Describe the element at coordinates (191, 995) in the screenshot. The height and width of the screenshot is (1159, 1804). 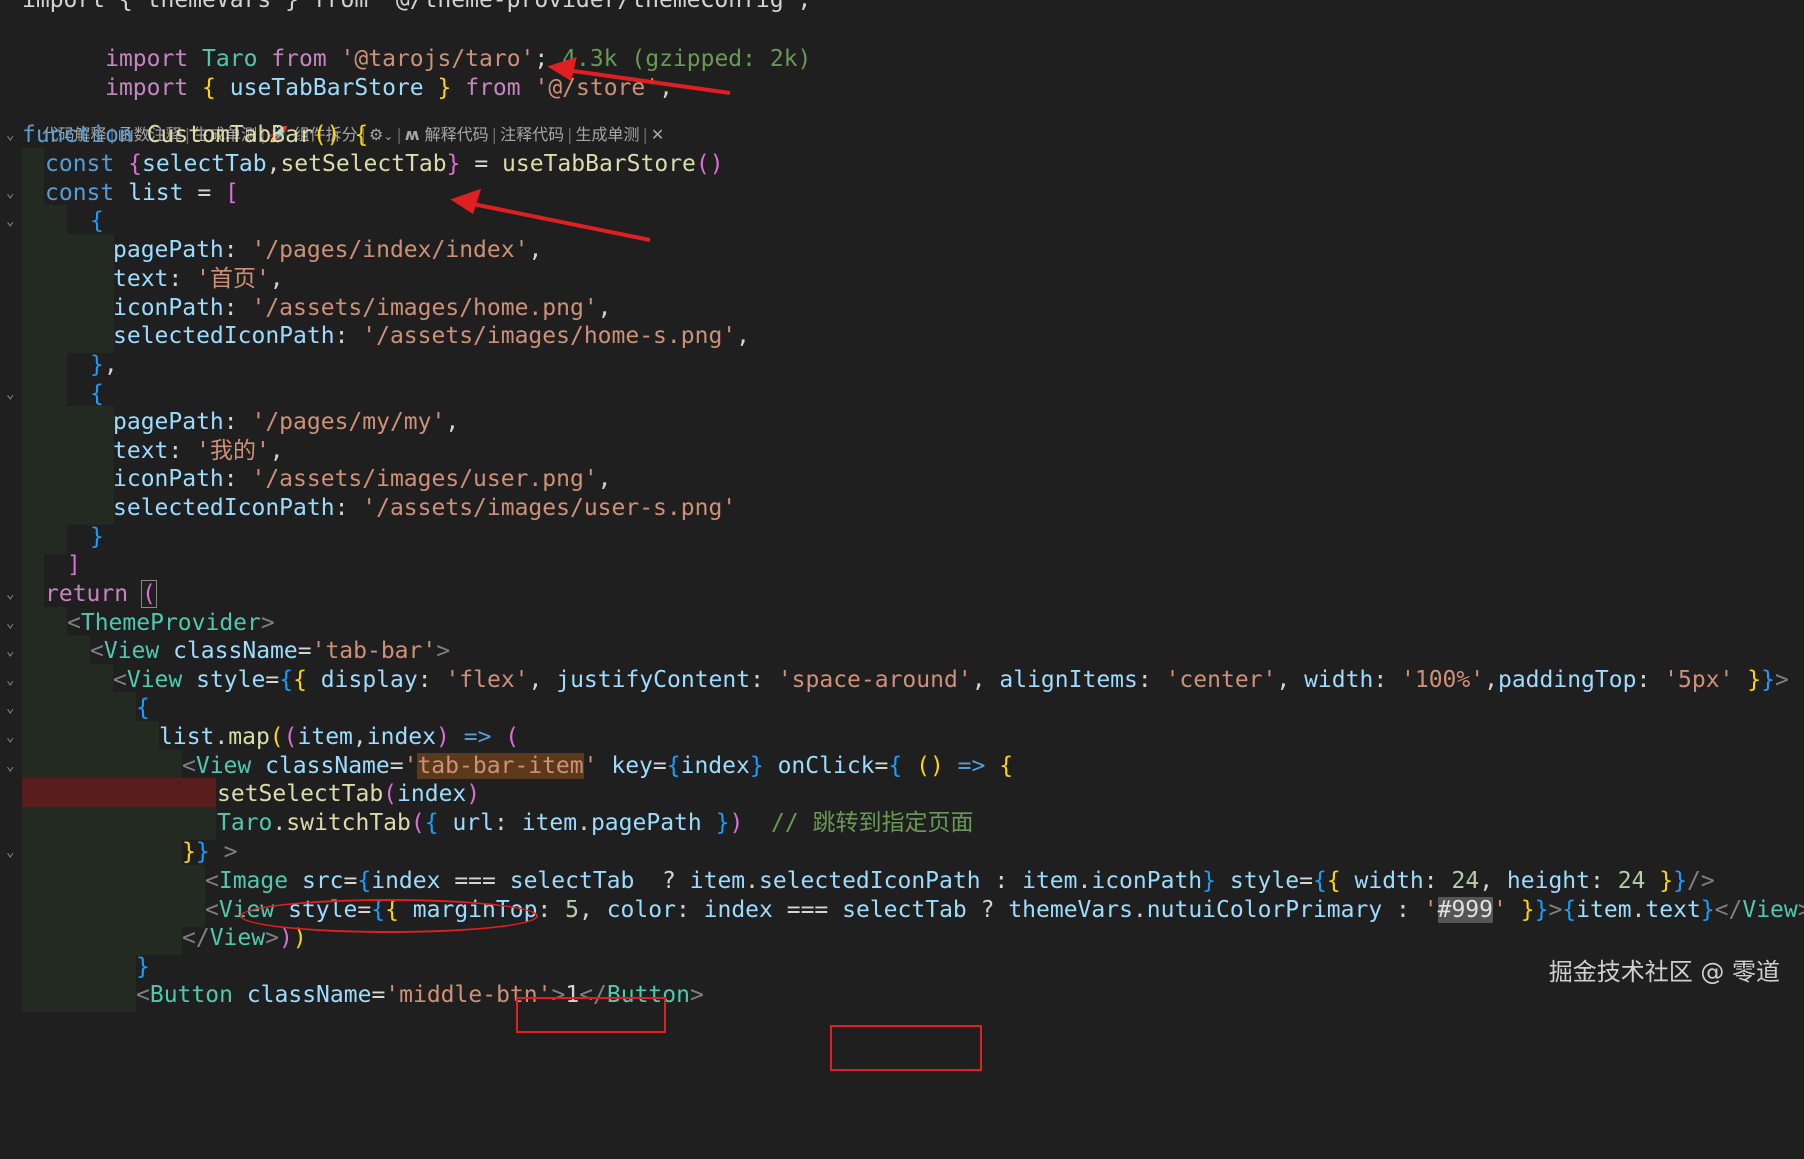
I see `tag-button: Button` at that location.